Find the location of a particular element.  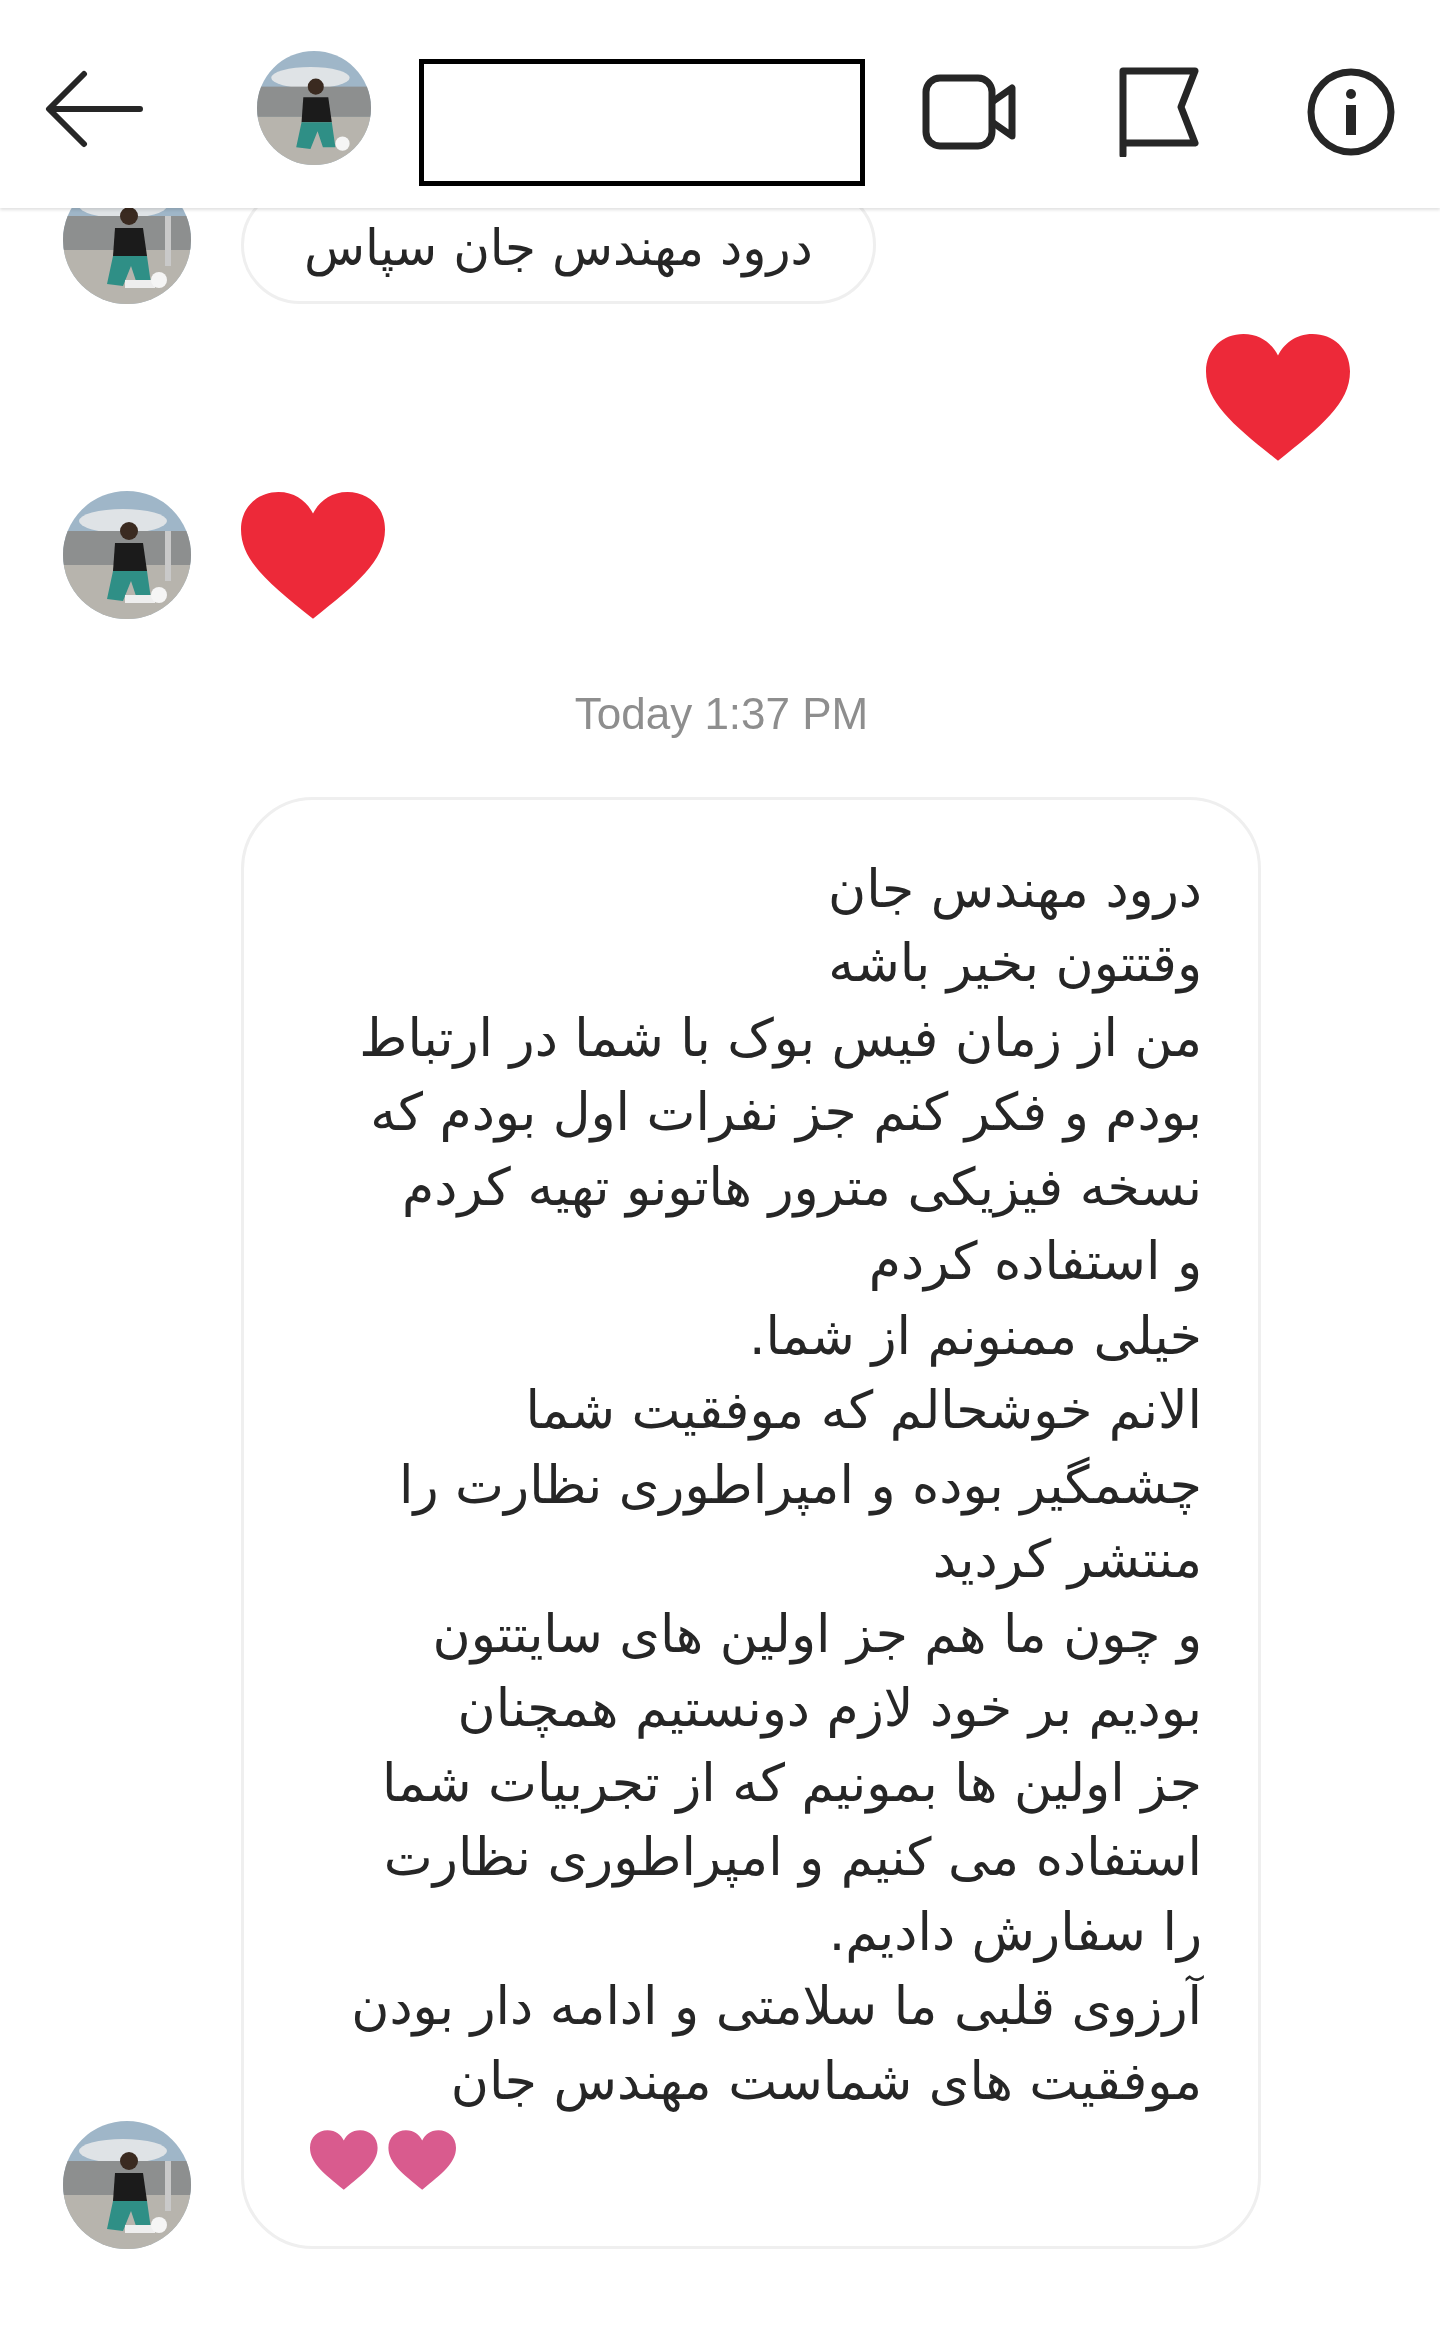

flag-icon is located at coordinates (1159, 112).